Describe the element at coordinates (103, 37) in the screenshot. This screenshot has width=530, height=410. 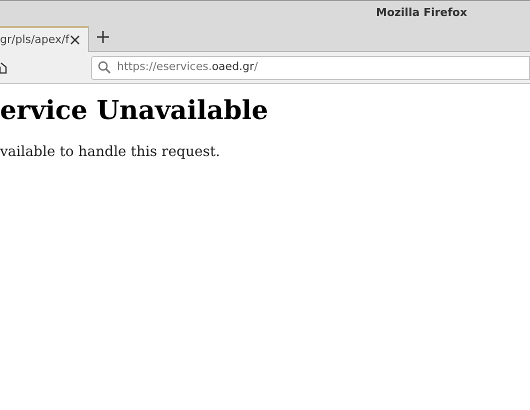
I see `new-tab-icon` at that location.